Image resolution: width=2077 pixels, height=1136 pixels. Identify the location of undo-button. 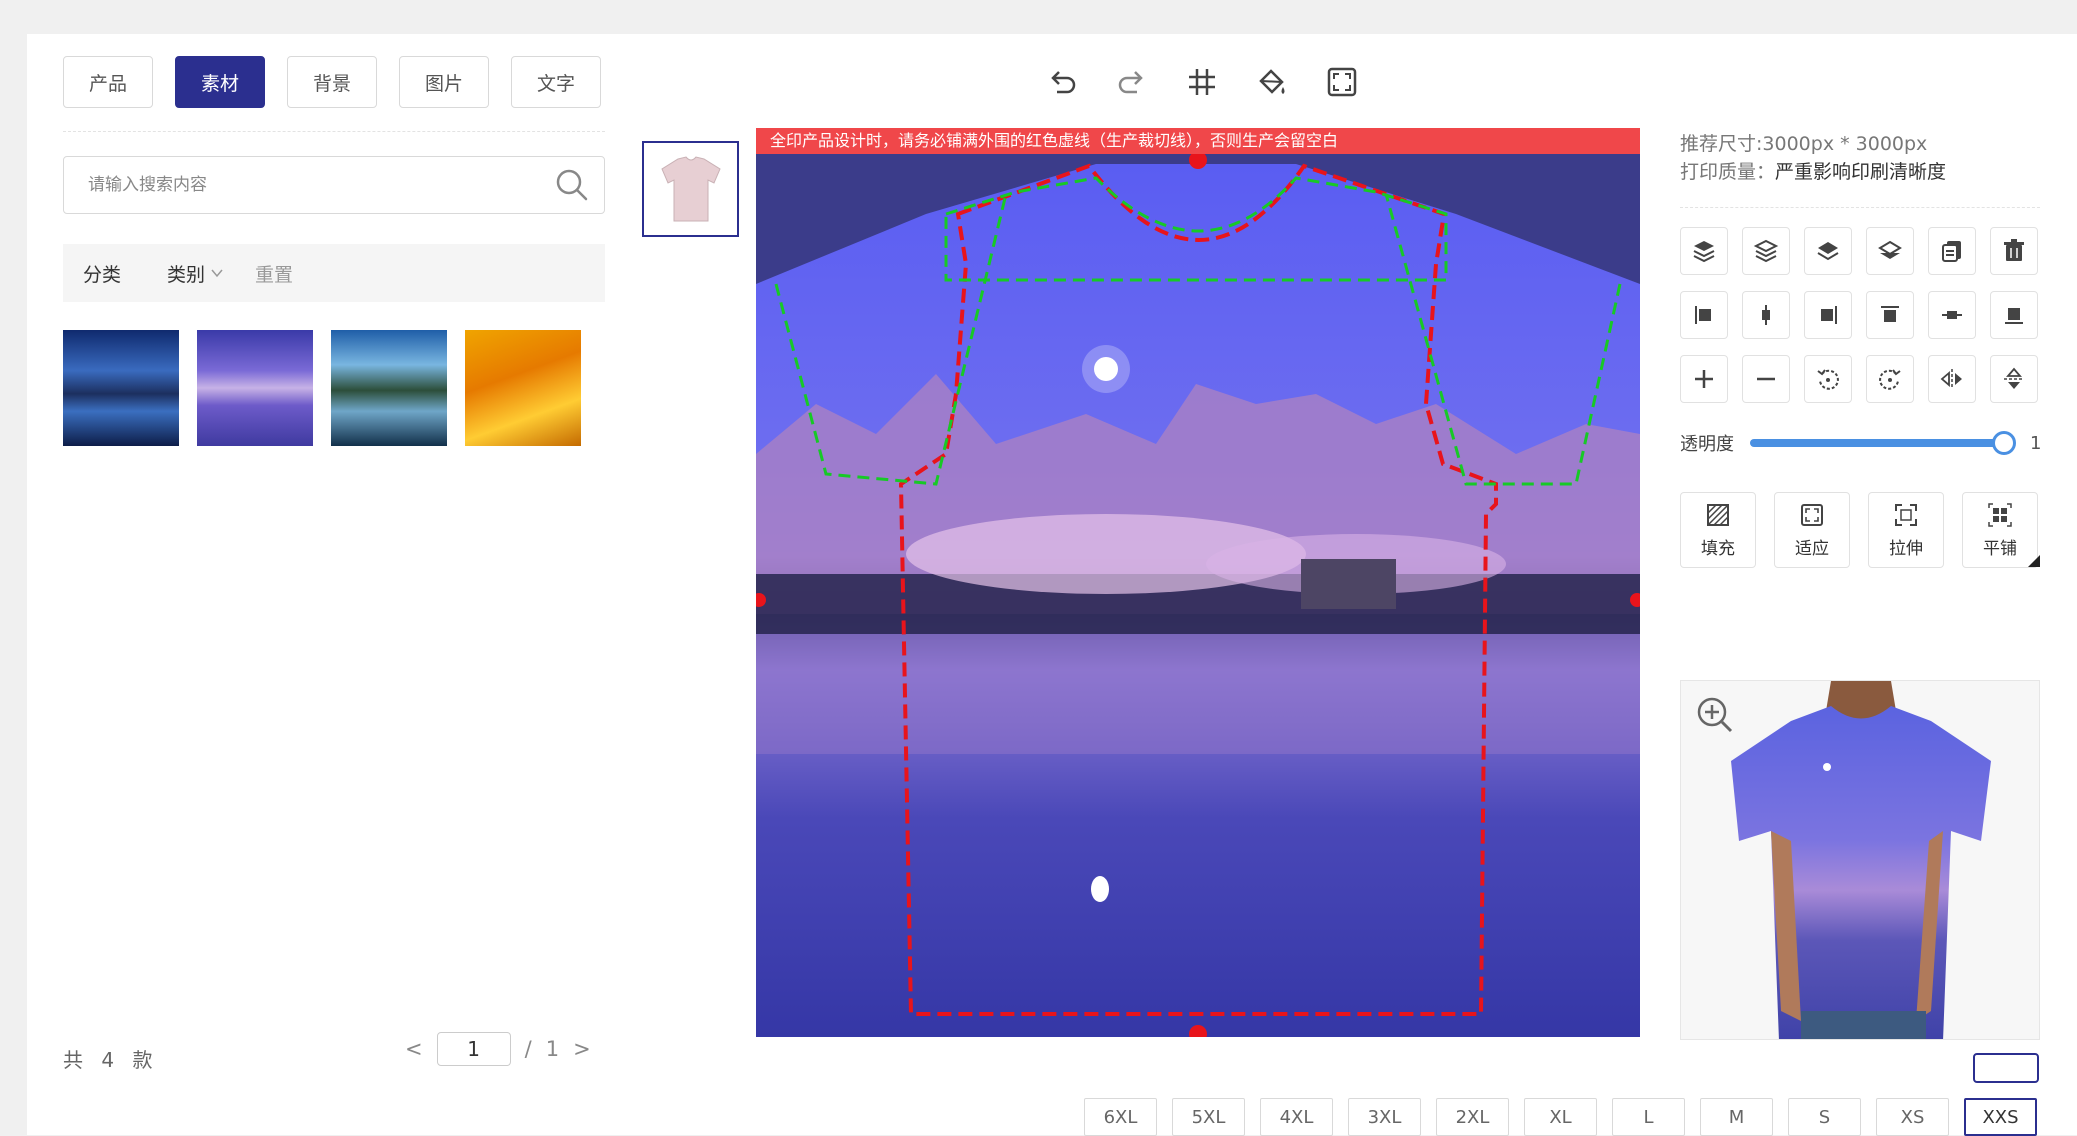
(1062, 82).